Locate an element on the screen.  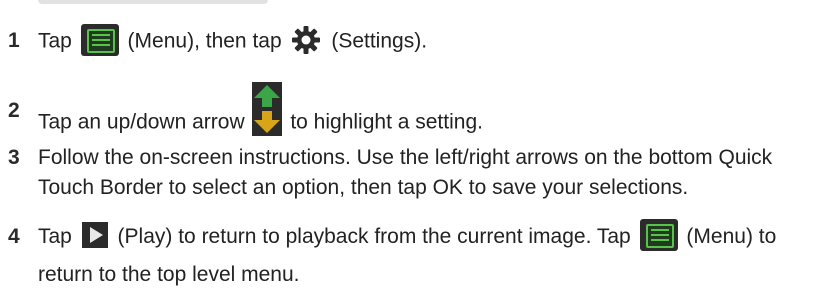
step-1: 1 Tap (Menu), then tap (Settings). is located at coordinates (412, 41).